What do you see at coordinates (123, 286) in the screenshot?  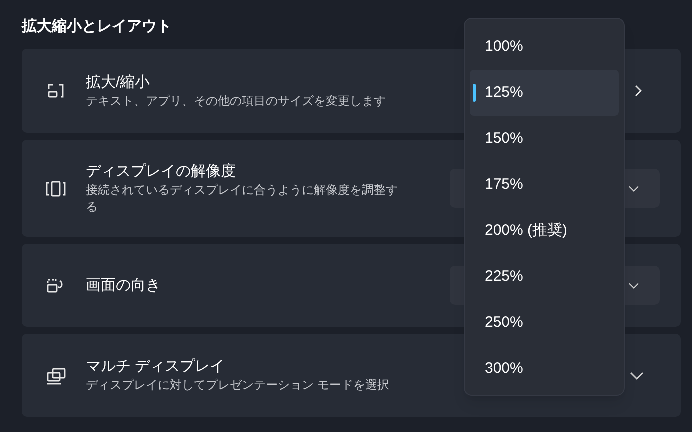 I see `setting-title: 画面の向き` at bounding box center [123, 286].